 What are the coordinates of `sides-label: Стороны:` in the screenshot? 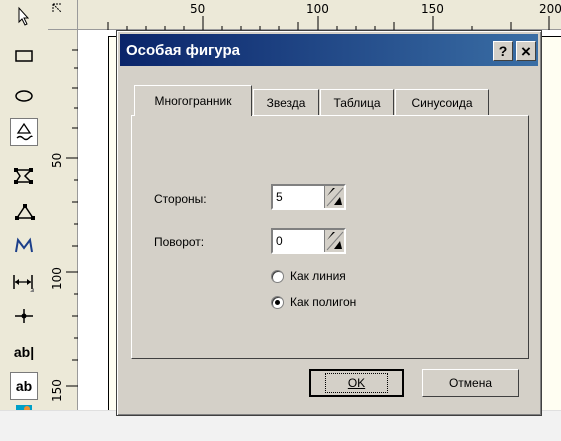 It's located at (180, 199).